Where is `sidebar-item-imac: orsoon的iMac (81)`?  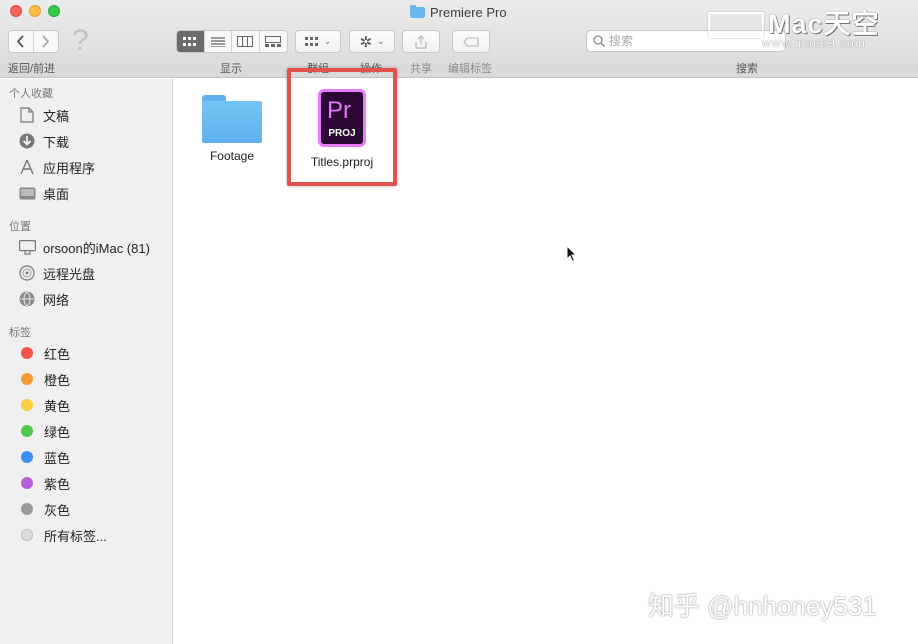 sidebar-item-imac: orsoon的iMac (81) is located at coordinates (84, 247).